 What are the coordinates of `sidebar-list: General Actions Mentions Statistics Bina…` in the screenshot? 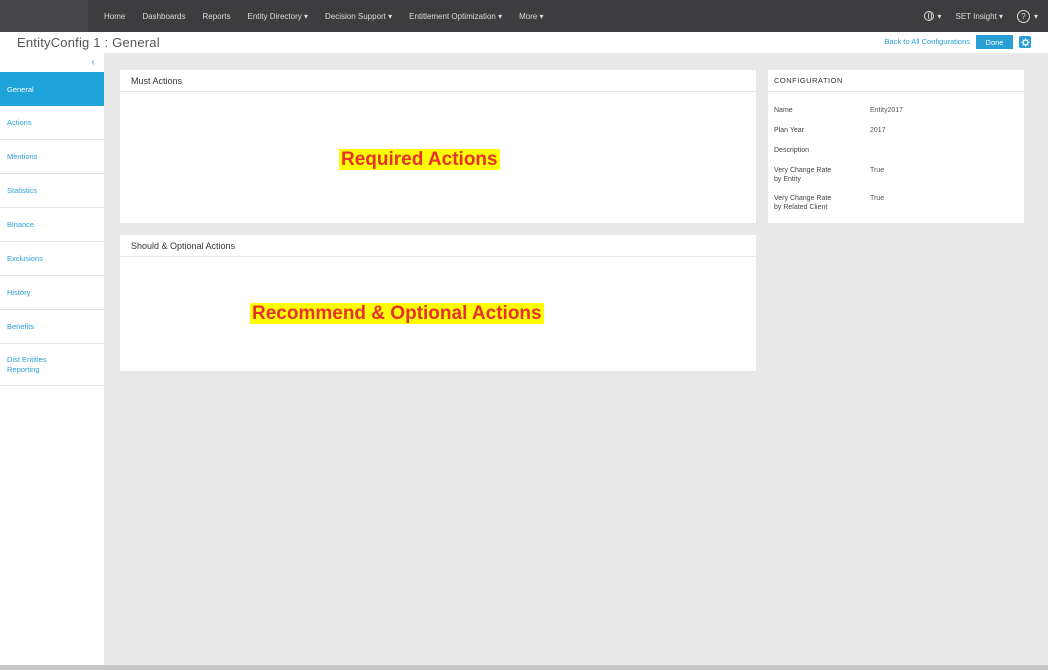 It's located at (52, 229).